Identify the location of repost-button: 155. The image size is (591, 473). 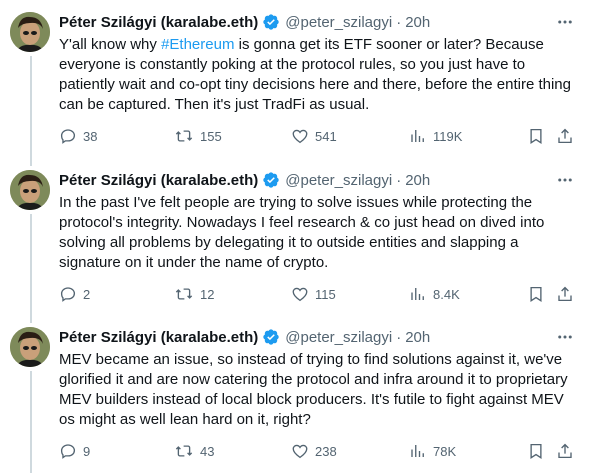
(198, 136).